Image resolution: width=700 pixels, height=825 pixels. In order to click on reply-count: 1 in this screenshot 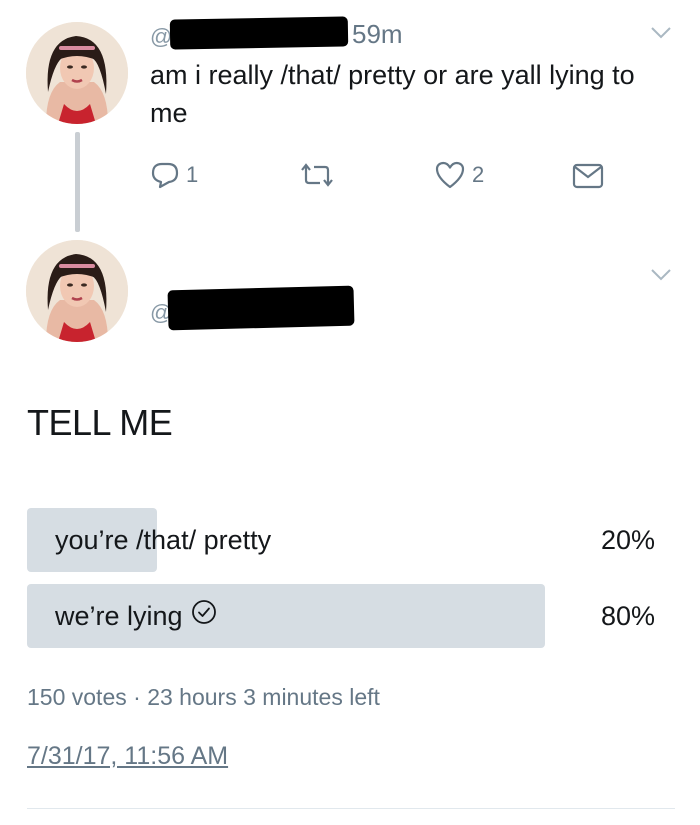, I will do `click(192, 174)`.